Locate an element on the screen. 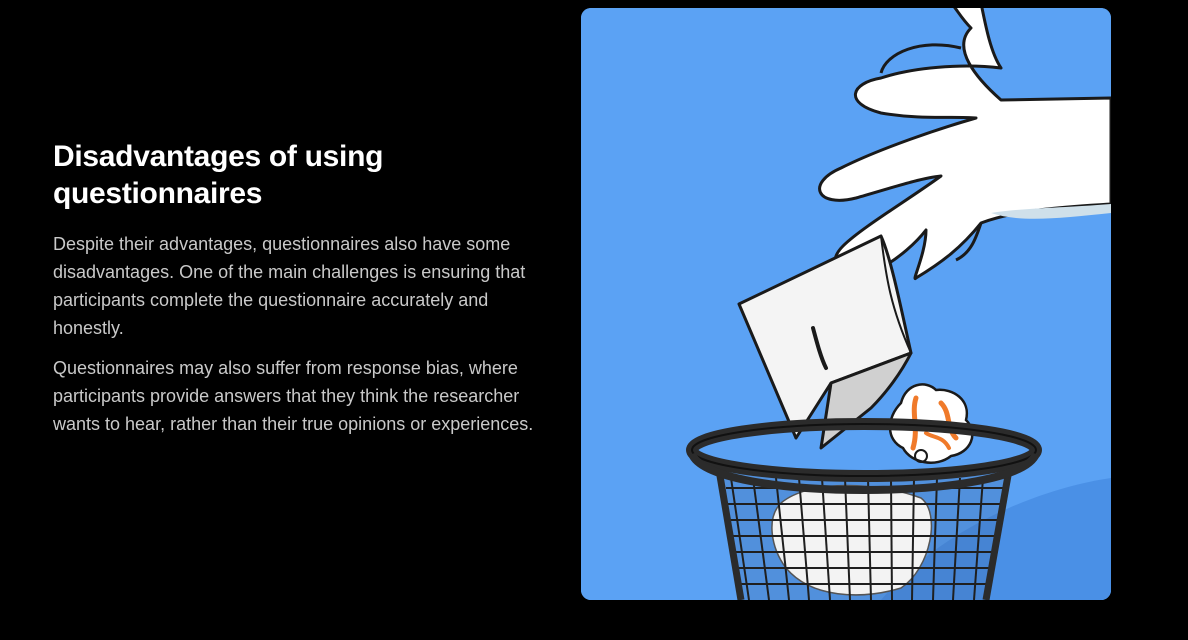 The height and width of the screenshot is (640, 1188). section-heading: Disadvantages of using questionnaires is located at coordinates (218, 175).